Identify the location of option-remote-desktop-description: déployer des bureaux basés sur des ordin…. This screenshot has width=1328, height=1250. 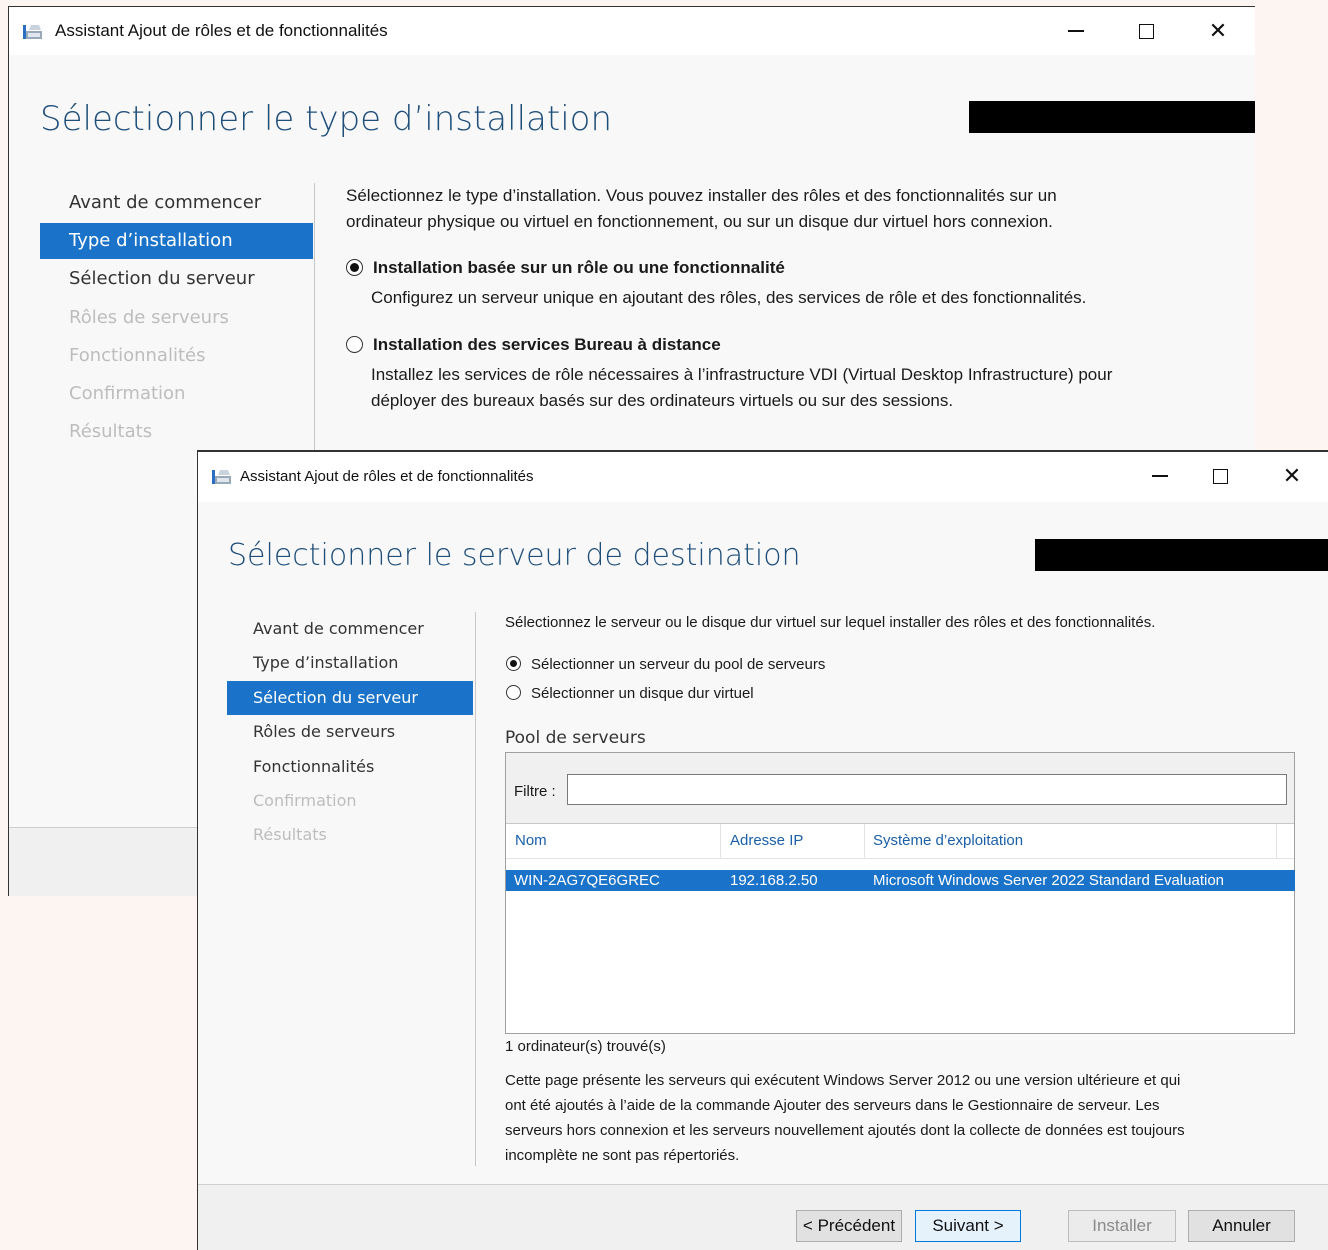
(662, 400).